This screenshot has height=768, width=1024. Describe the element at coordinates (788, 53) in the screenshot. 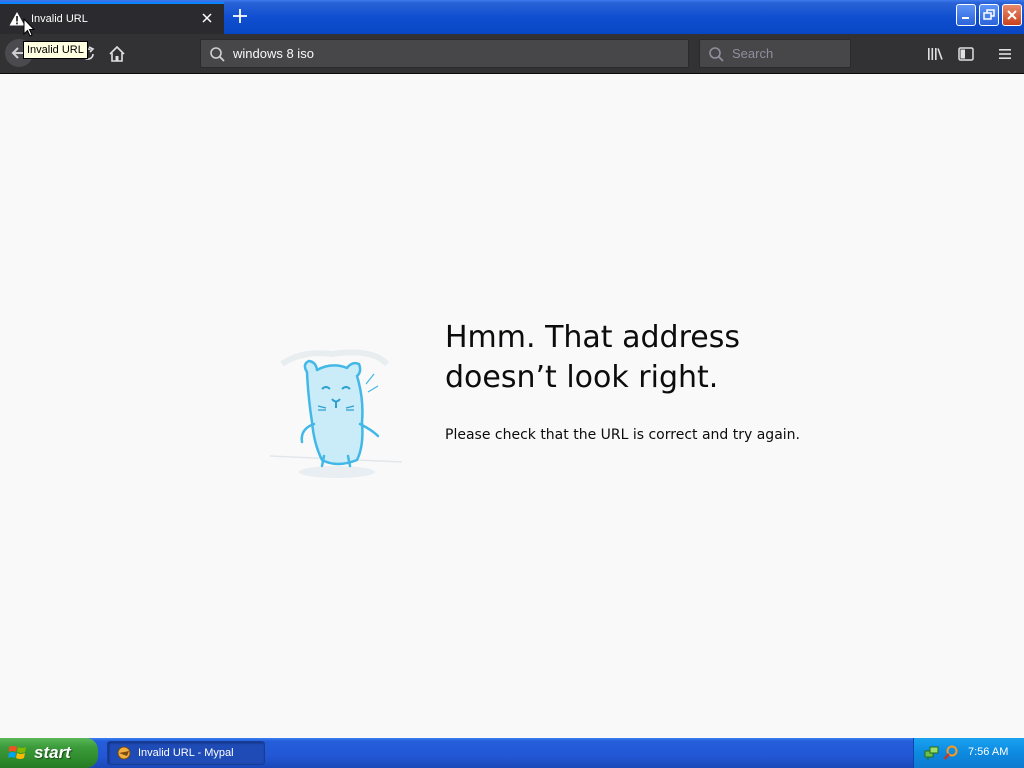

I see `search-input` at that location.